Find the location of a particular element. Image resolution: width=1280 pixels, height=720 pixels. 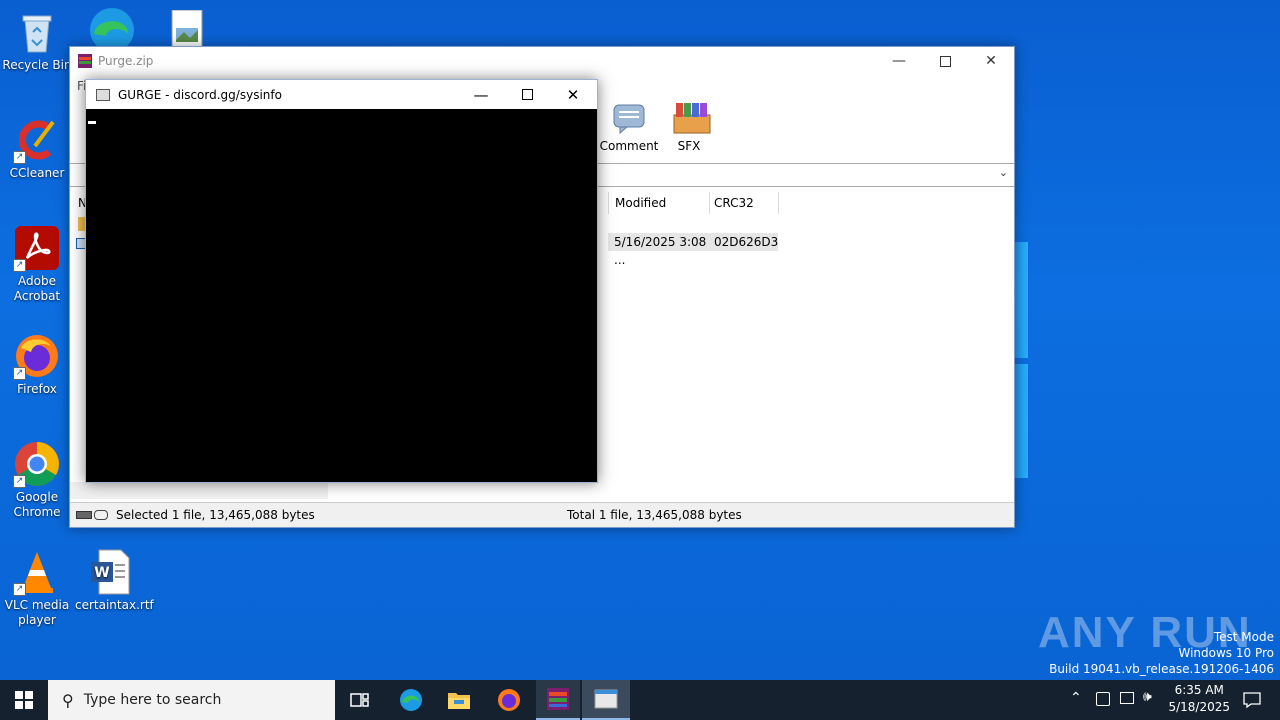

key-icon is located at coordinates (101, 515).